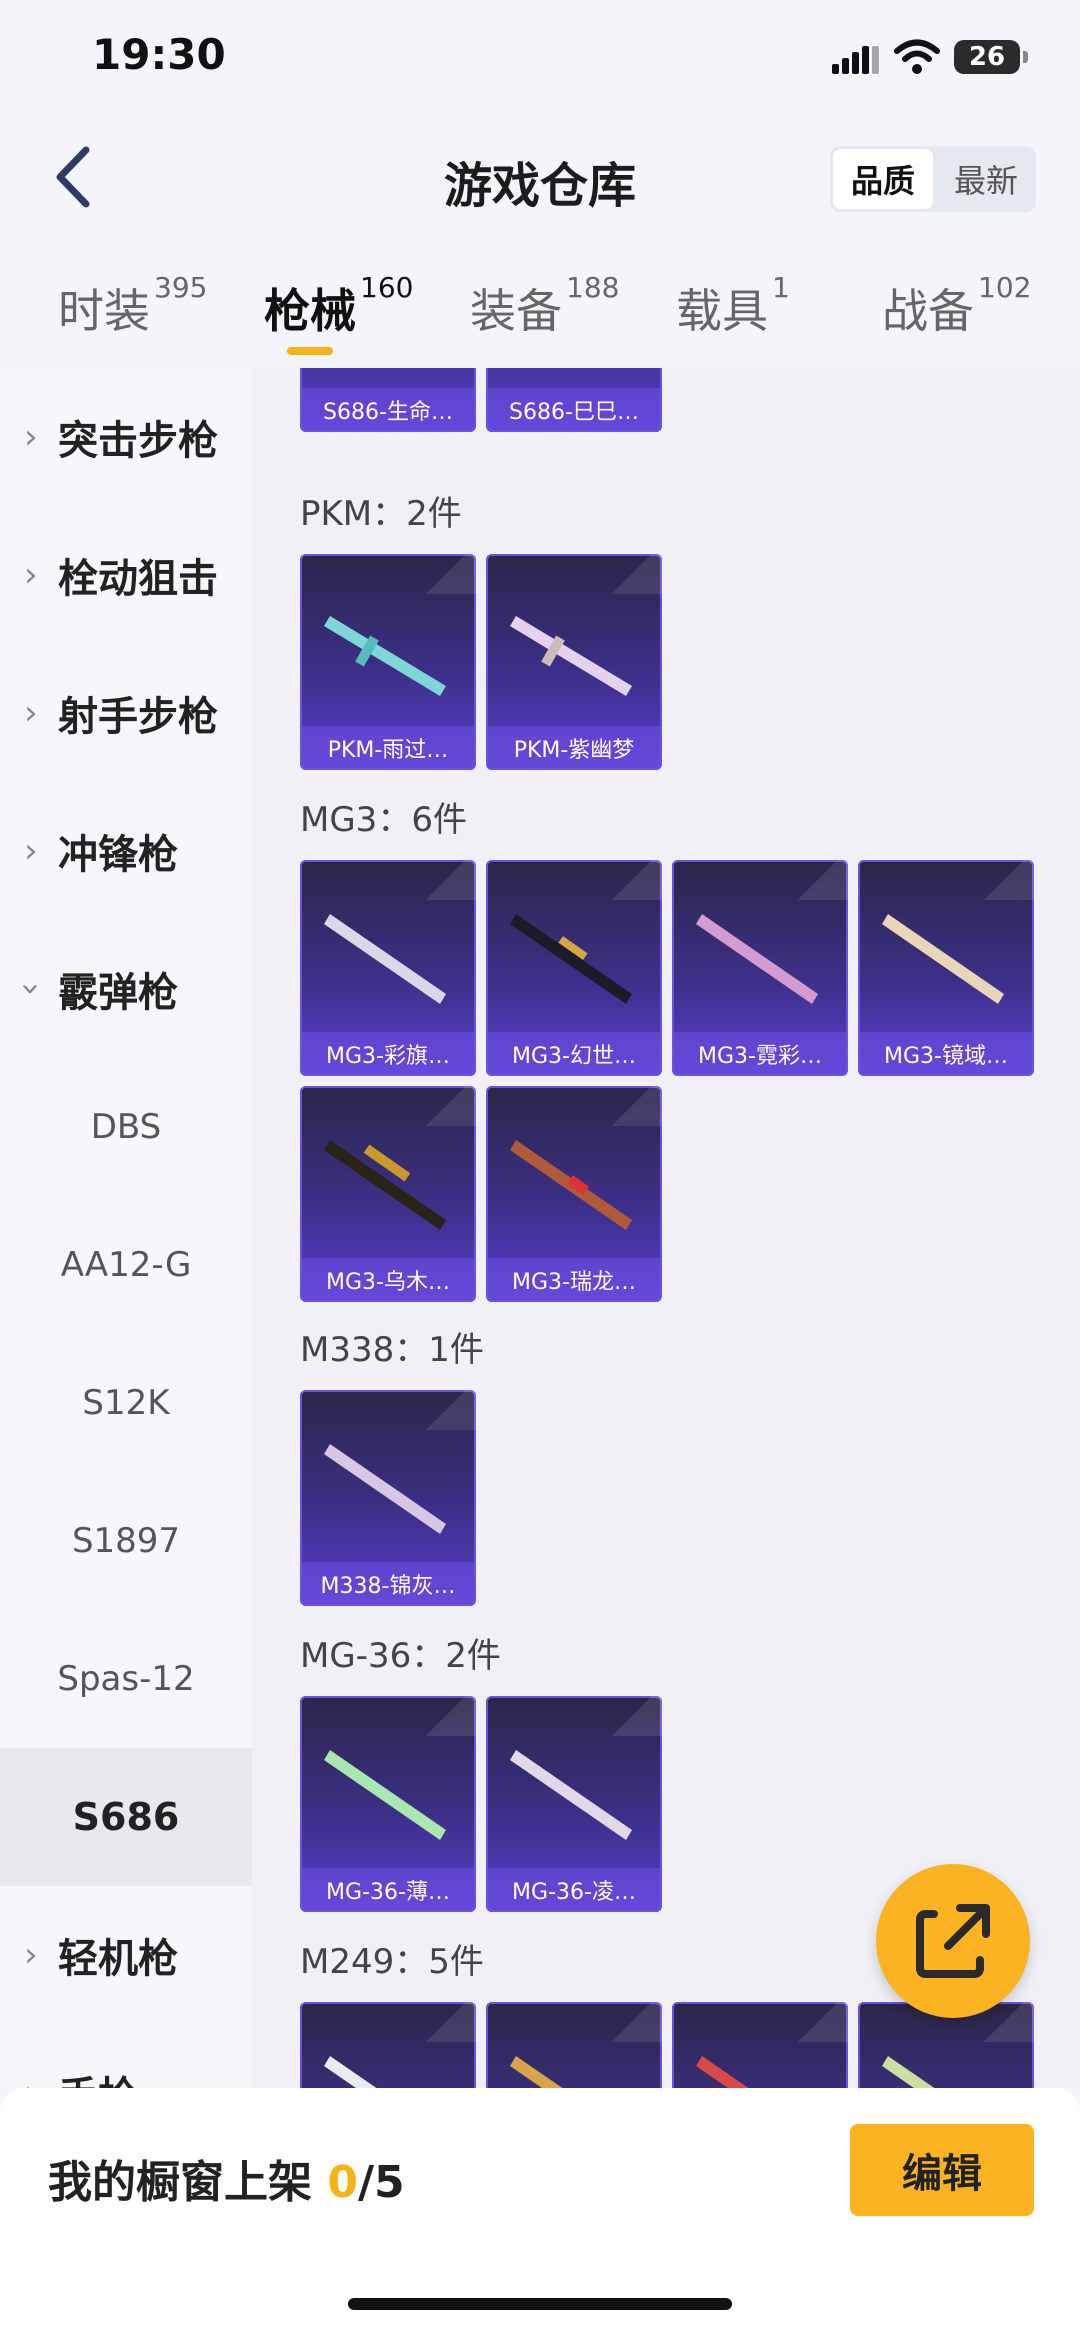 The width and height of the screenshot is (1080, 2339). Describe the element at coordinates (540, 60) in the screenshot. I see `status-bar: 19:30 26` at that location.